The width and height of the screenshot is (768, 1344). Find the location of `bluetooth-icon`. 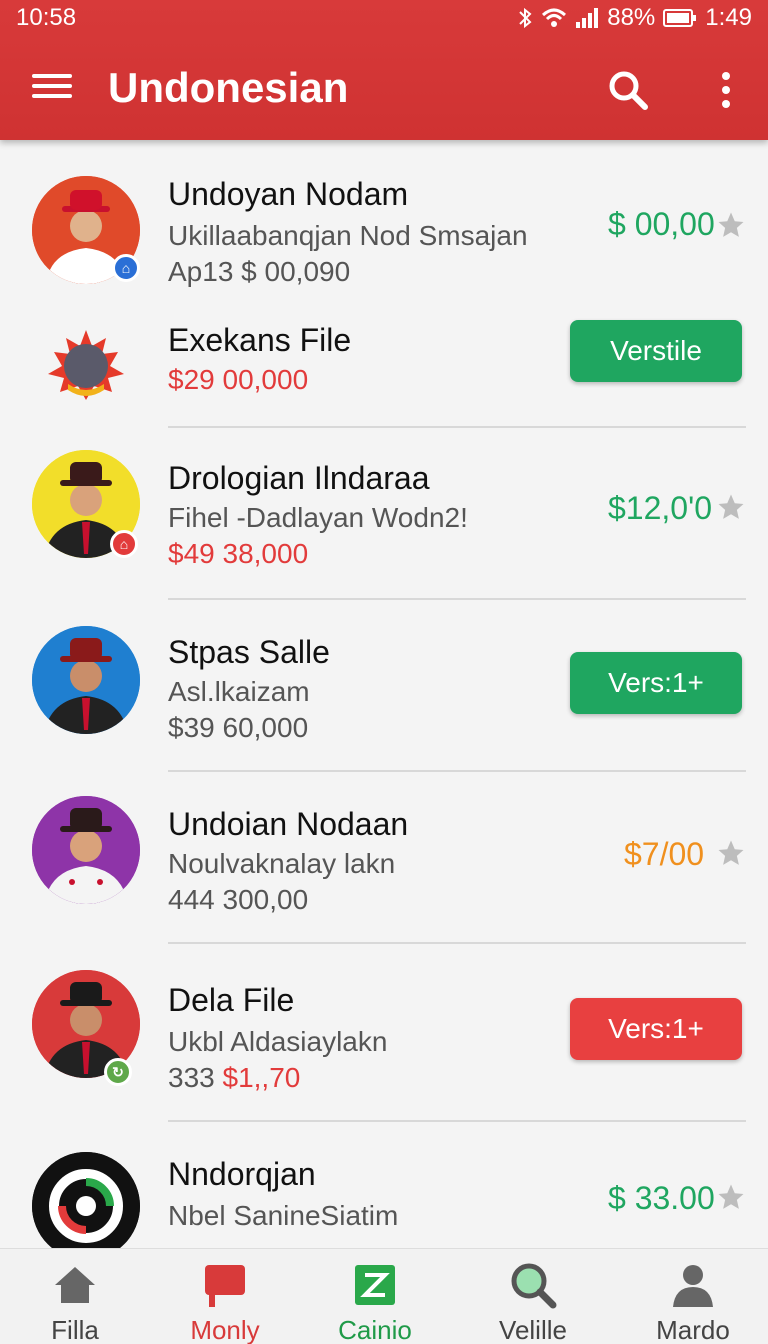

bluetooth-icon is located at coordinates (525, 18).